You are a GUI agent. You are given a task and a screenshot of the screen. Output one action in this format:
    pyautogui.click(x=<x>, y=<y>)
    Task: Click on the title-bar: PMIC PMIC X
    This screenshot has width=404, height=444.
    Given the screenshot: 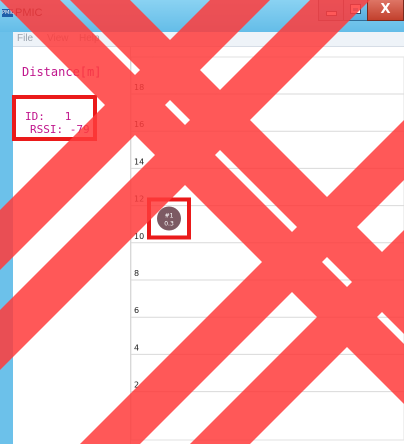 What is the action you would take?
    pyautogui.click(x=202, y=16)
    